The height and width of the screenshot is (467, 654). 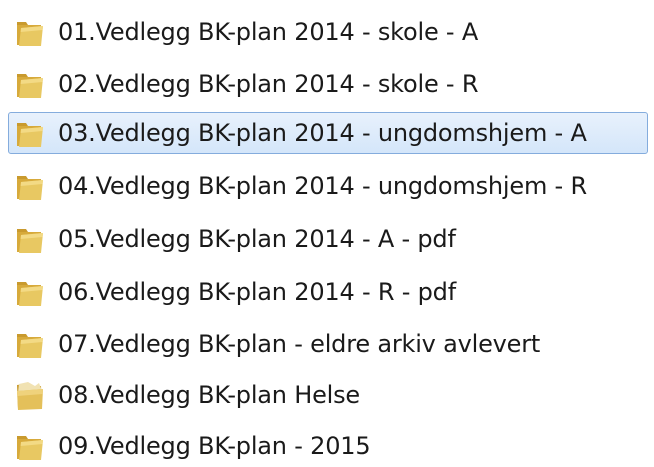 What do you see at coordinates (30, 395) in the screenshot?
I see `folder-open-icon` at bounding box center [30, 395].